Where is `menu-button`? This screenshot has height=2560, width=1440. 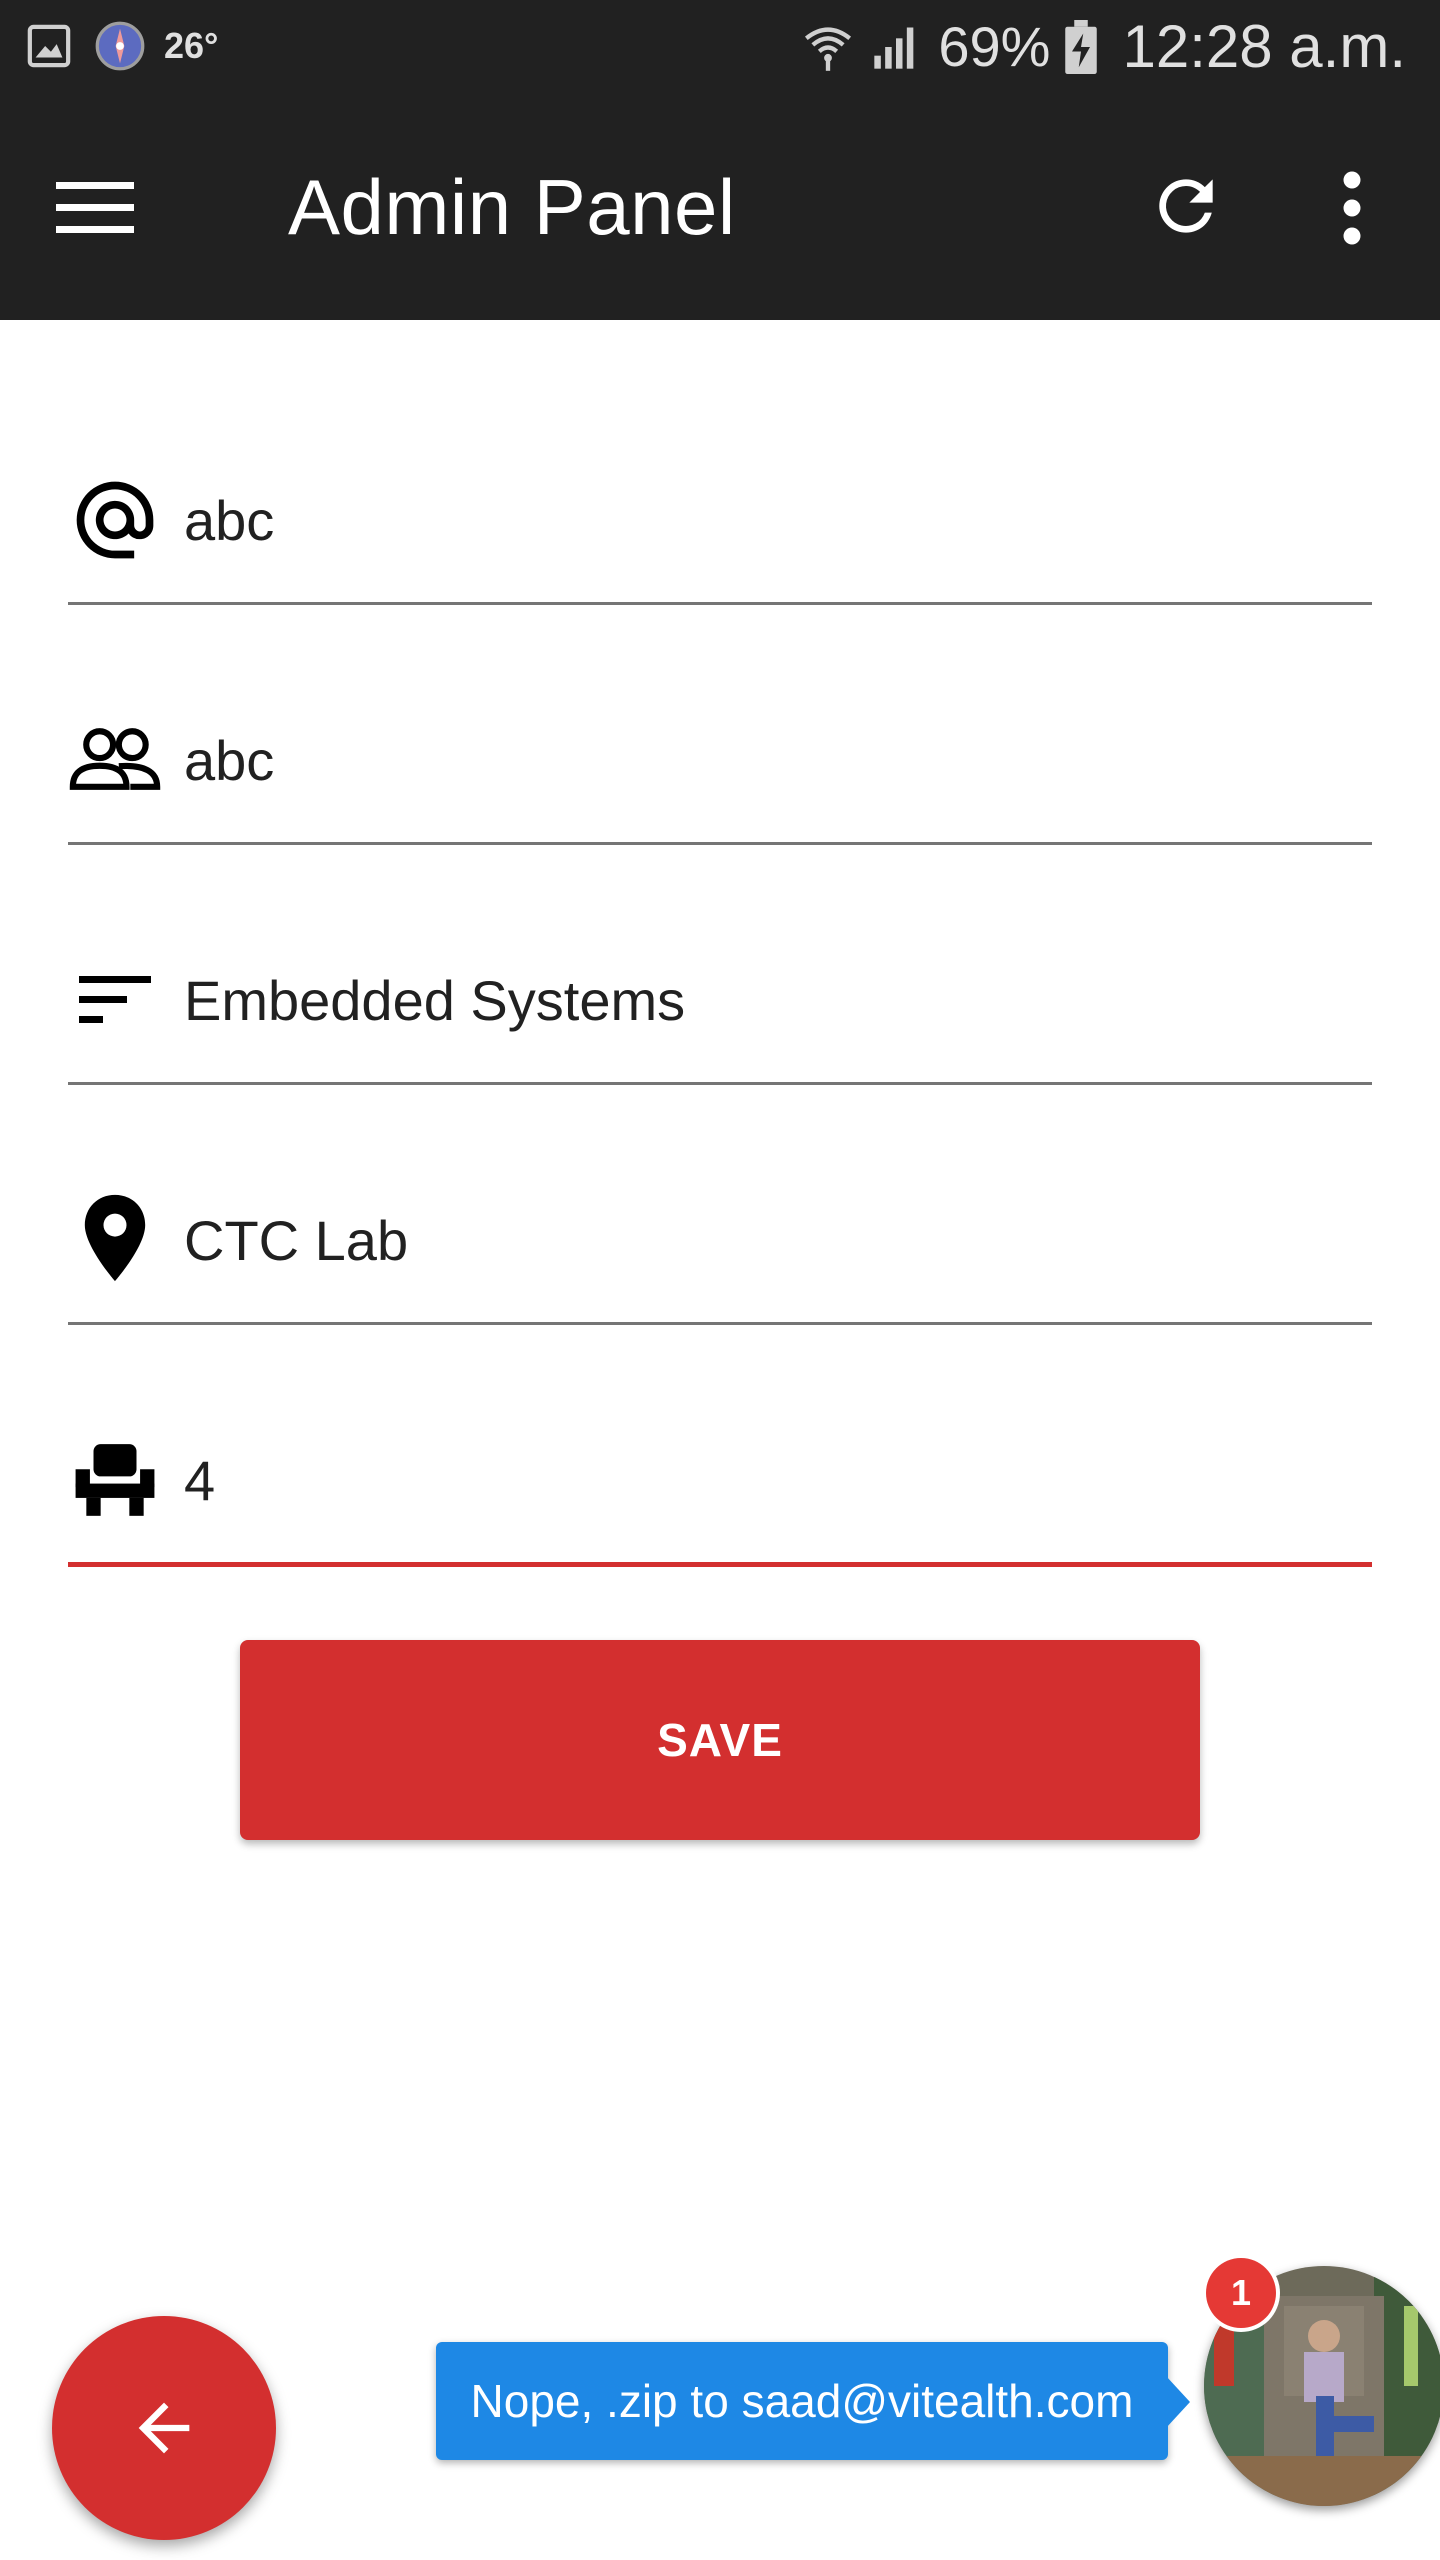
menu-button is located at coordinates (95, 208).